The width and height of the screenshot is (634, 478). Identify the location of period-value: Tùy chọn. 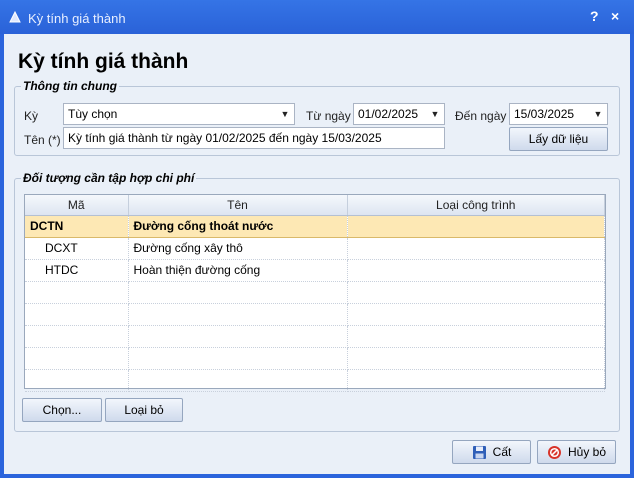
(93, 114).